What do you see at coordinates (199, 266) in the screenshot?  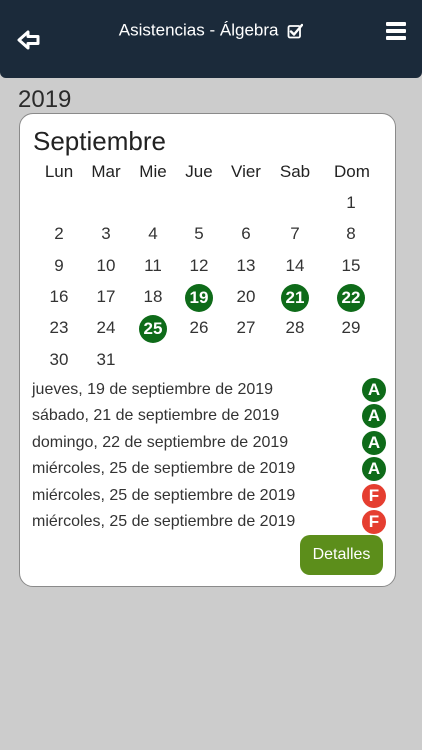 I see `calendar-day: 12` at bounding box center [199, 266].